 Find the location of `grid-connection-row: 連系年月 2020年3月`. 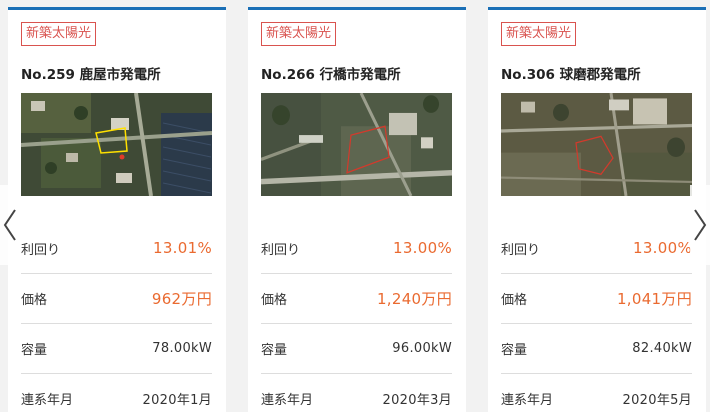

grid-connection-row: 連系年月 2020年3月 is located at coordinates (356, 392).